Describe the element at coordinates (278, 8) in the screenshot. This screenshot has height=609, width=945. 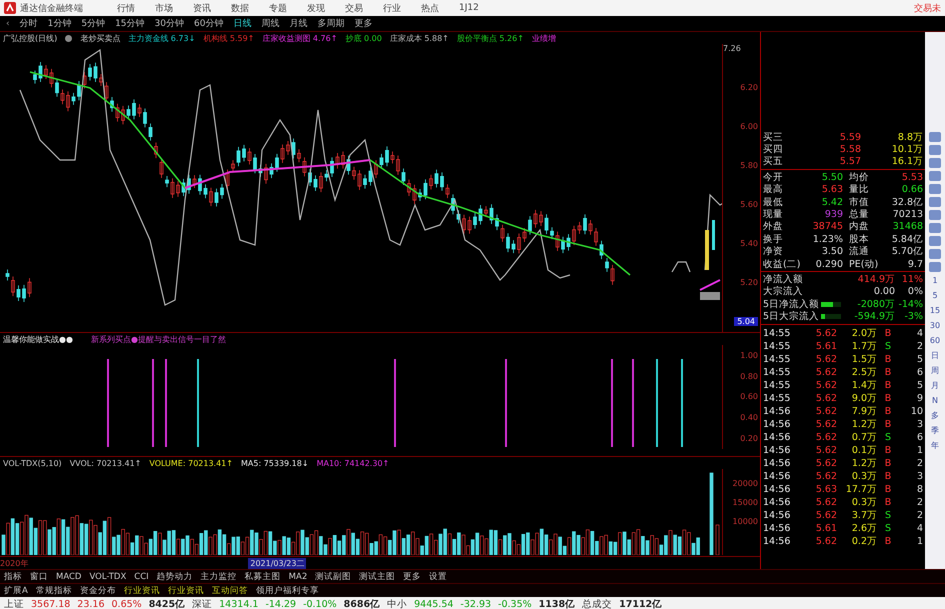
I see `menu-item: 专题` at that location.